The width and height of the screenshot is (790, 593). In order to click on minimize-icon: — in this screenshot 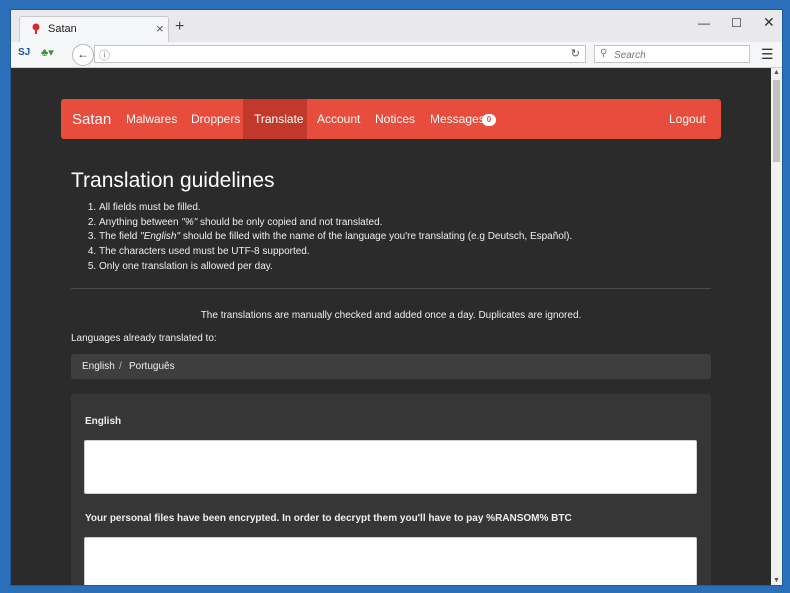, I will do `click(704, 23)`.